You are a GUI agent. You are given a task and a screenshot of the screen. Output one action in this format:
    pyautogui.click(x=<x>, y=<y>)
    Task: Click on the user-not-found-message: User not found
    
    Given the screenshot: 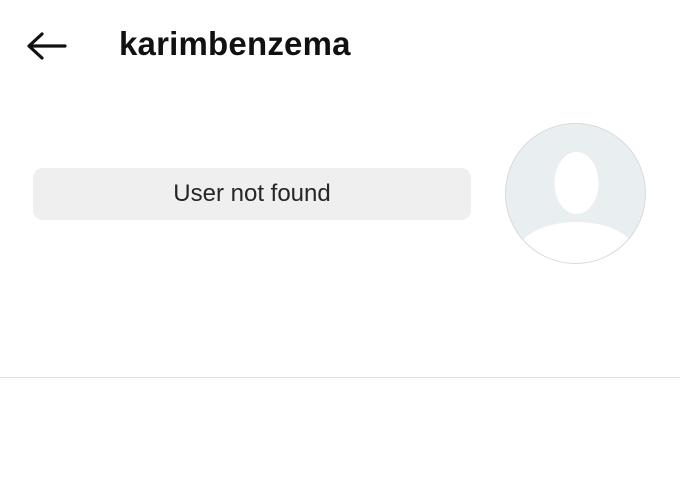 What is the action you would take?
    pyautogui.click(x=252, y=194)
    